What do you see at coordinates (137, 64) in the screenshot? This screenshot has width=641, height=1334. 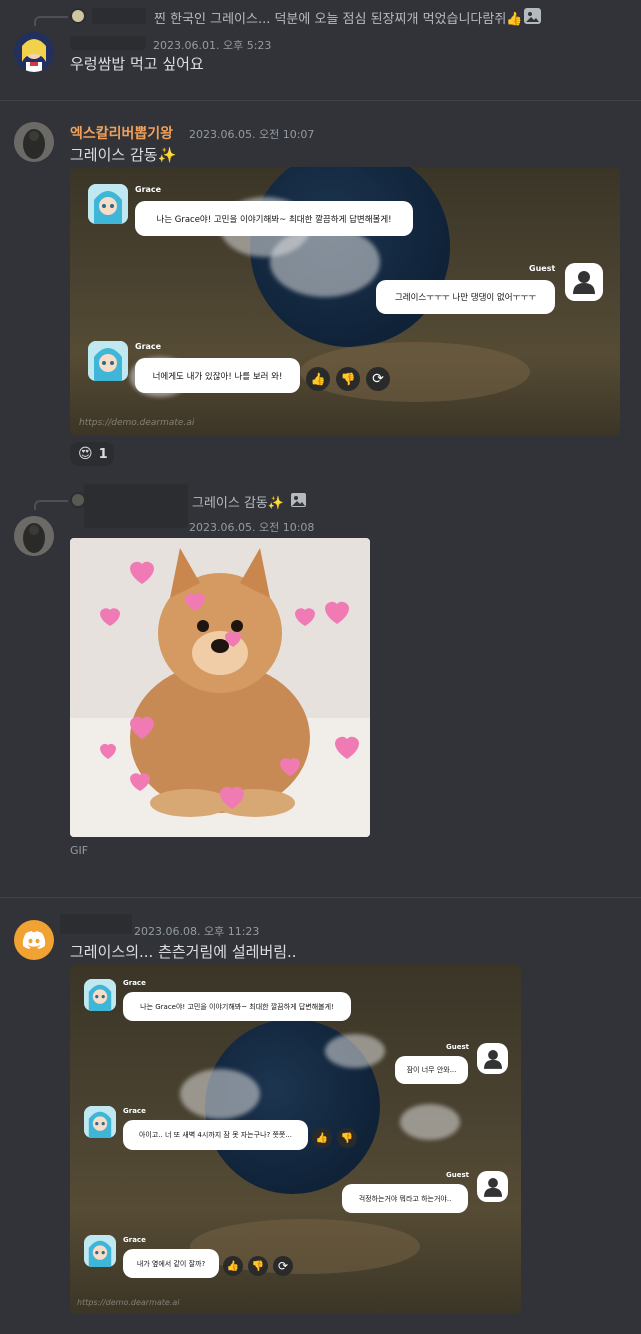 I see `message-text: 우렁쌈밥 먹고 싶어요` at bounding box center [137, 64].